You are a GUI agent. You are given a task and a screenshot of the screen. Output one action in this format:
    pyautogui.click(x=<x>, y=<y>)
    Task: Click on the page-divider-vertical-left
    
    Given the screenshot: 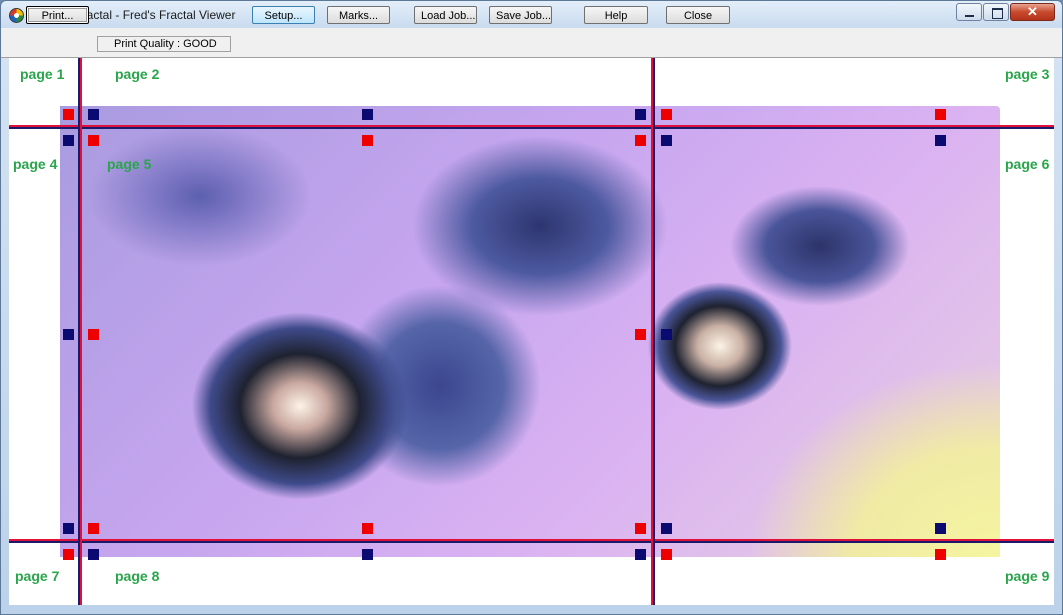 What is the action you would take?
    pyautogui.click(x=80, y=331)
    